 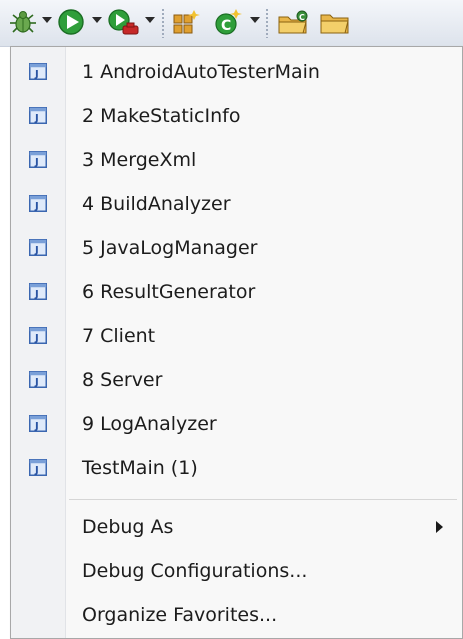 What do you see at coordinates (336, 22) in the screenshot?
I see `open-folder-icon` at bounding box center [336, 22].